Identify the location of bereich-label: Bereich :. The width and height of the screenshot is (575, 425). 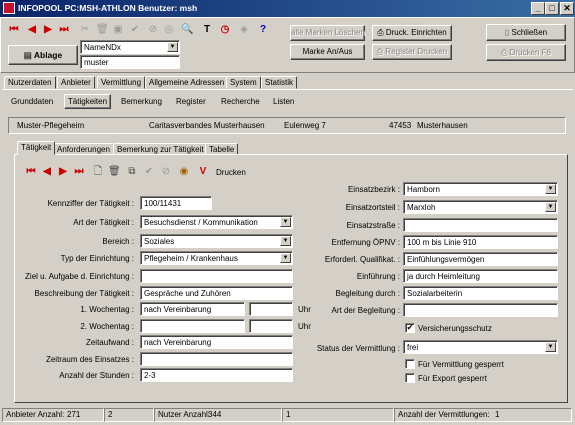
(118, 241).